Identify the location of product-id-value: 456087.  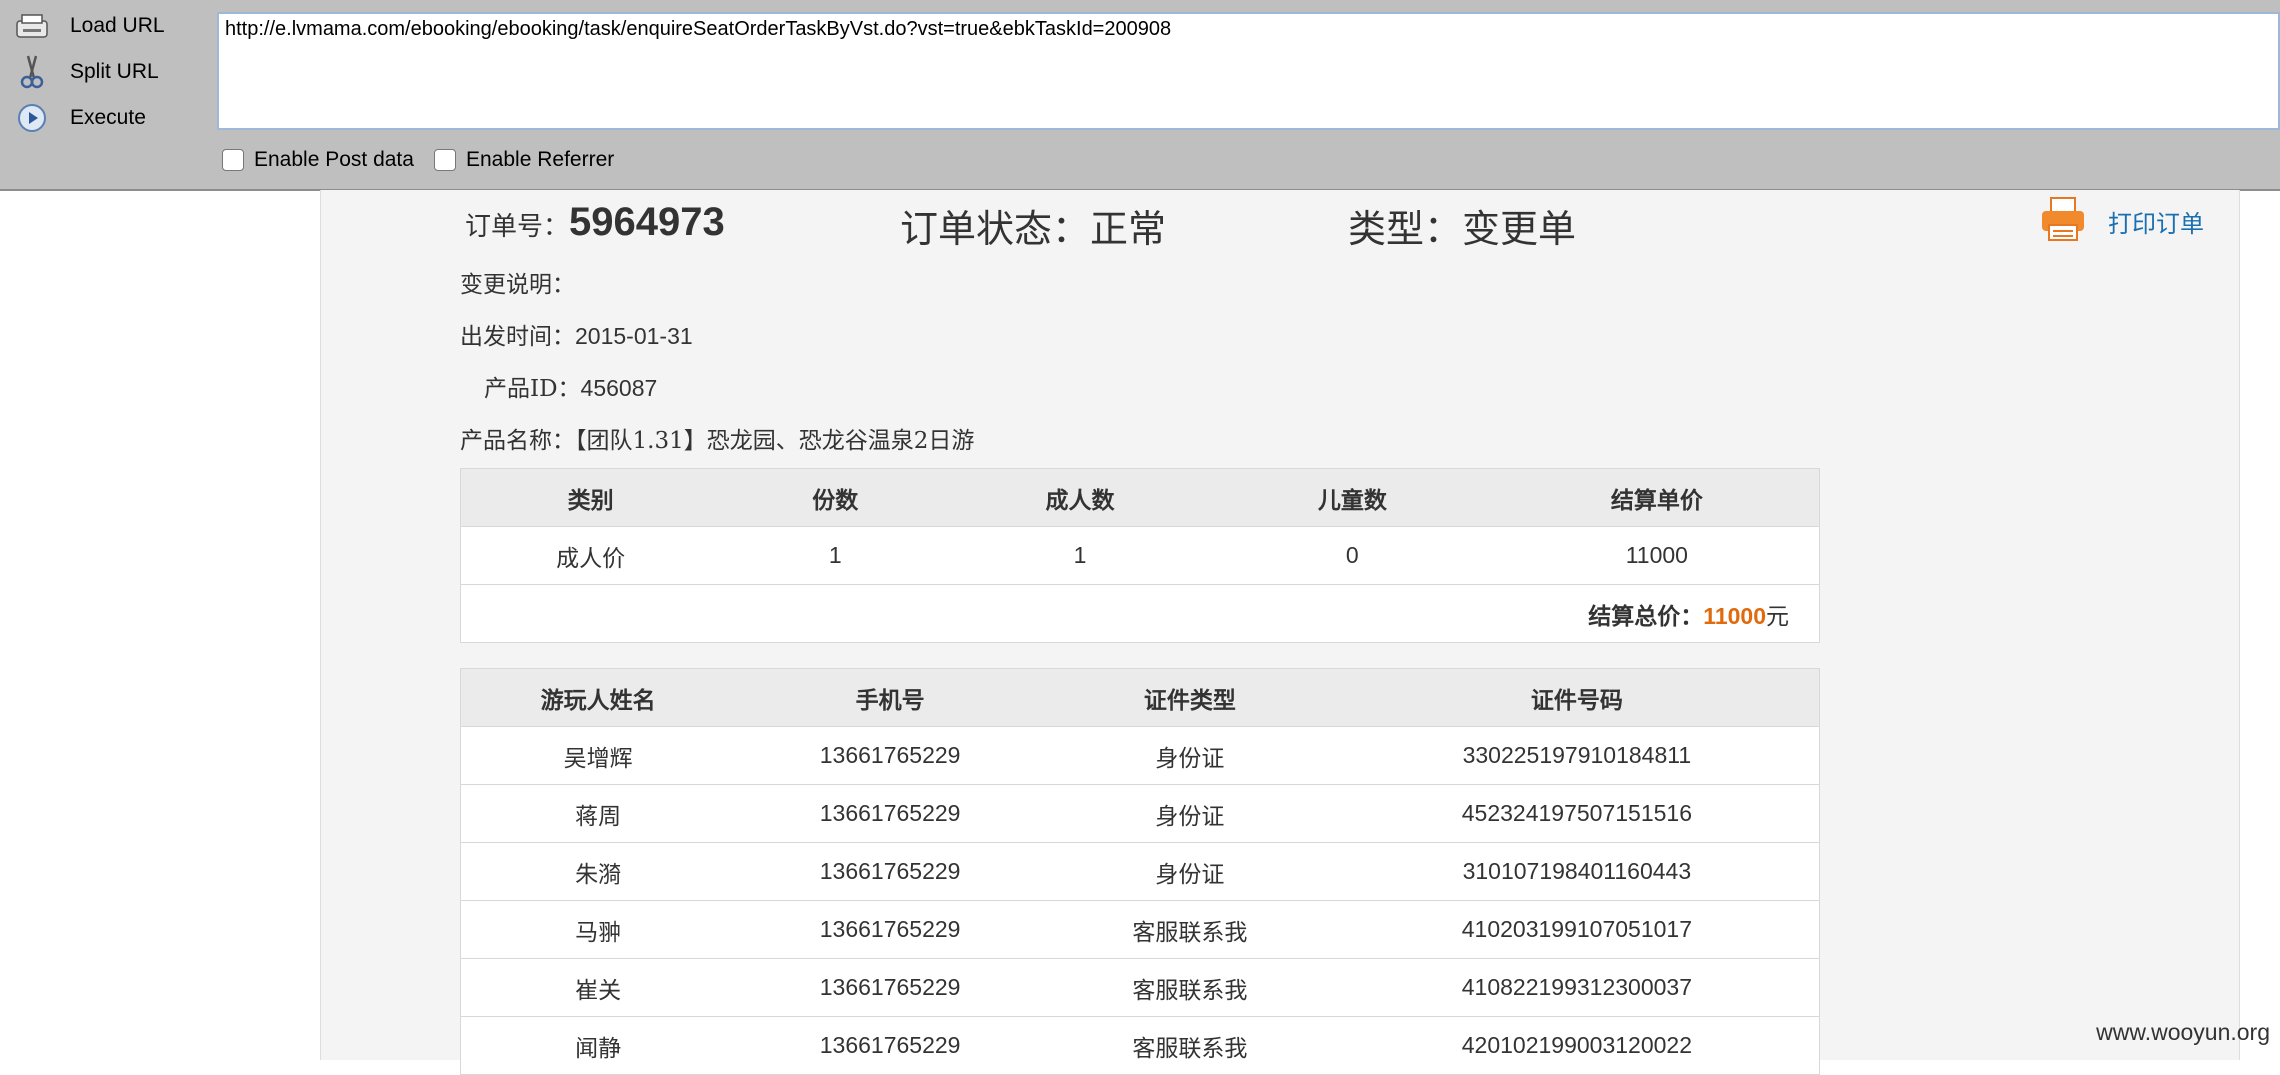
(619, 388).